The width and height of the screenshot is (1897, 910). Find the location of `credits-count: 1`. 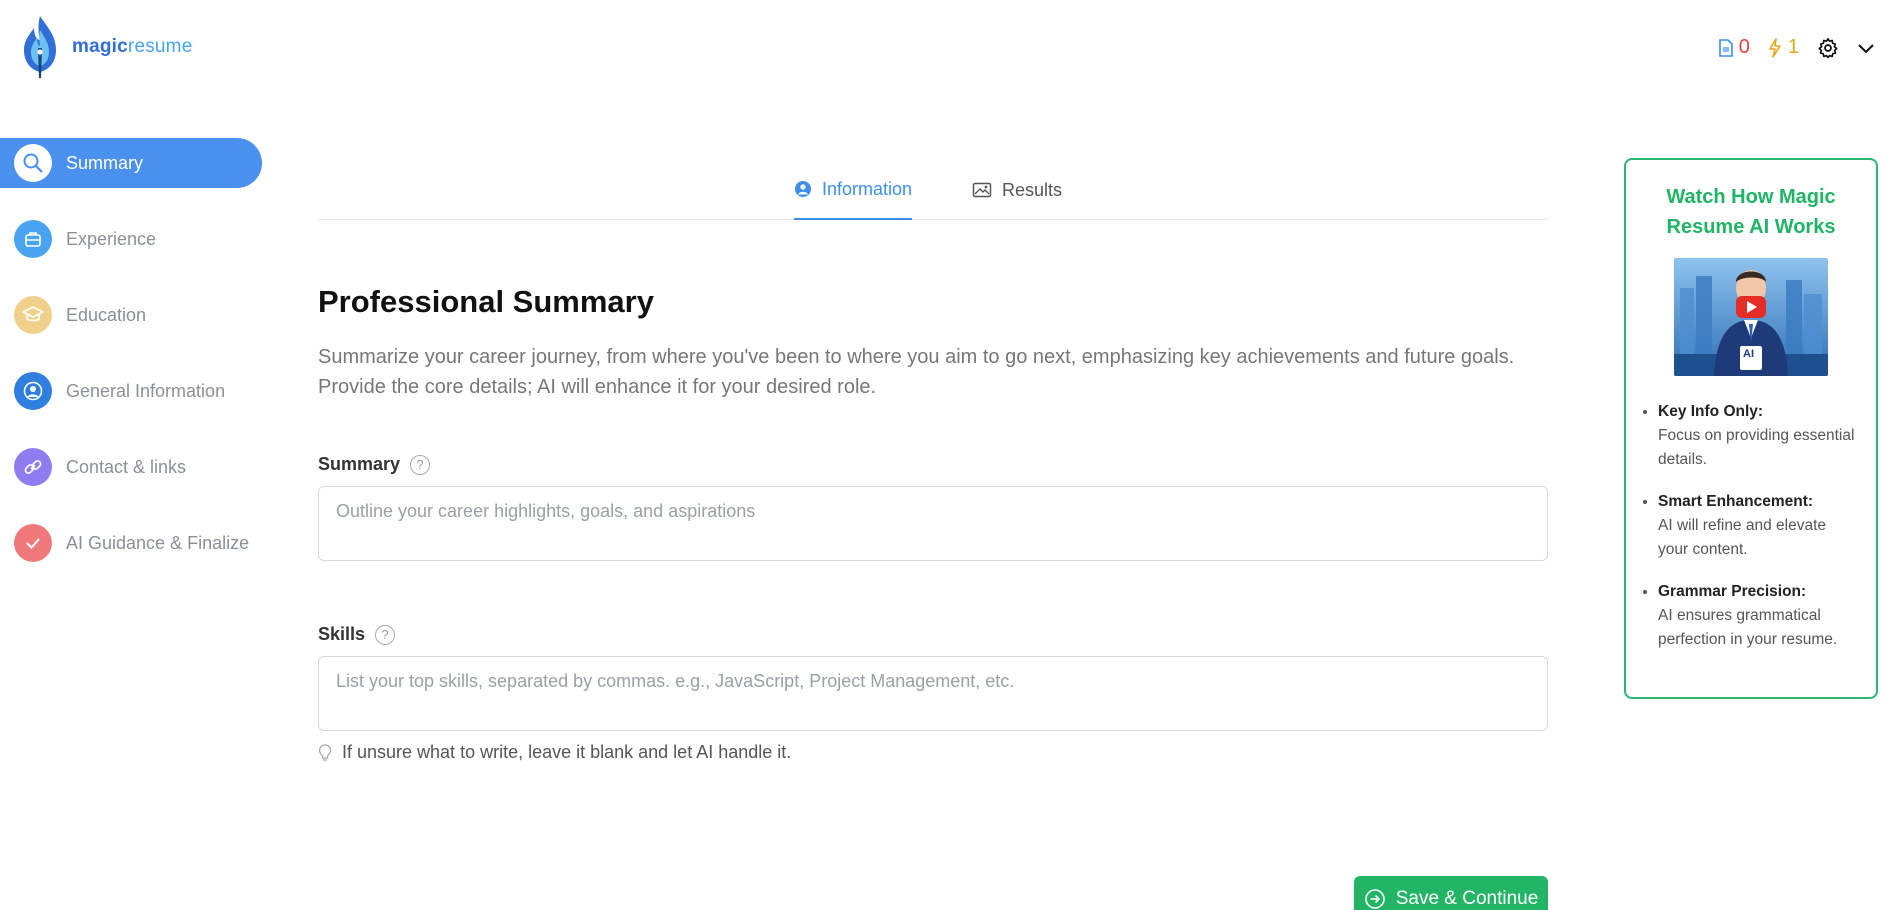

credits-count: 1 is located at coordinates (1793, 47).